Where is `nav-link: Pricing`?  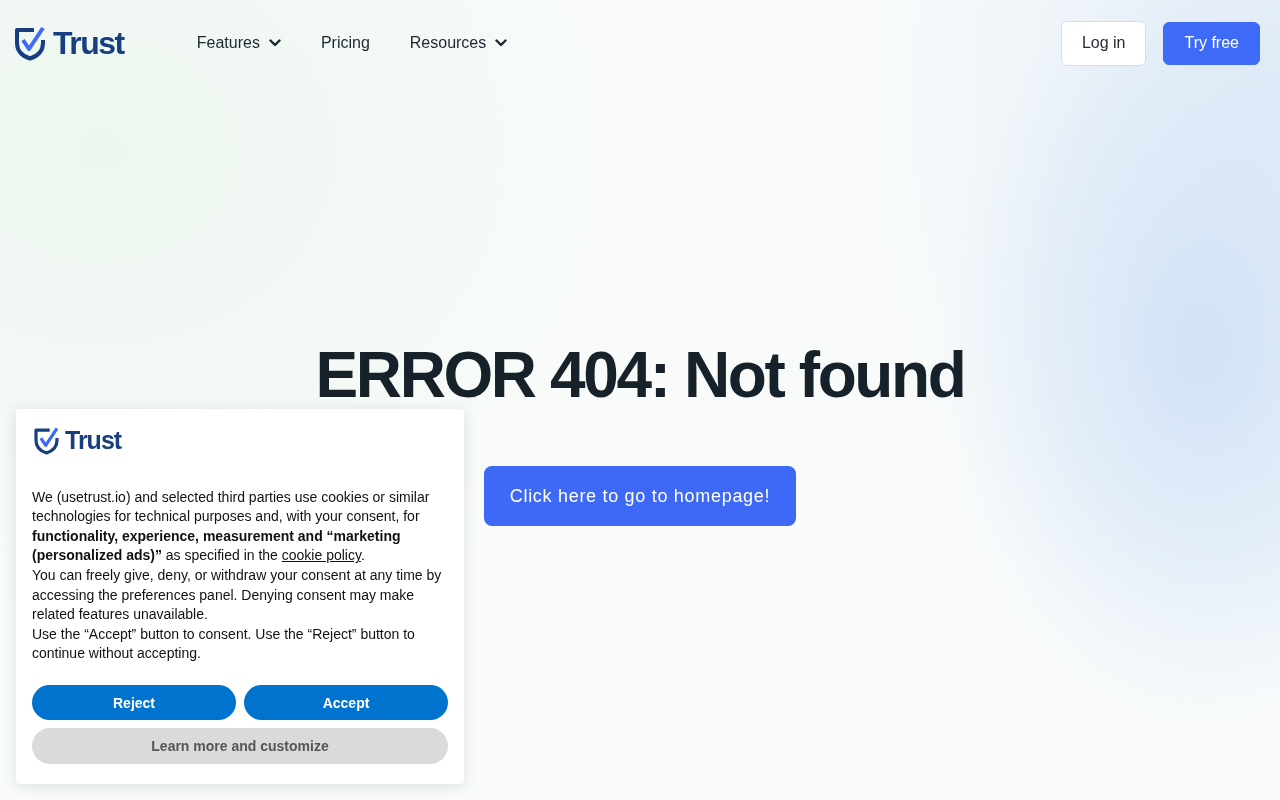 nav-link: Pricing is located at coordinates (345, 43).